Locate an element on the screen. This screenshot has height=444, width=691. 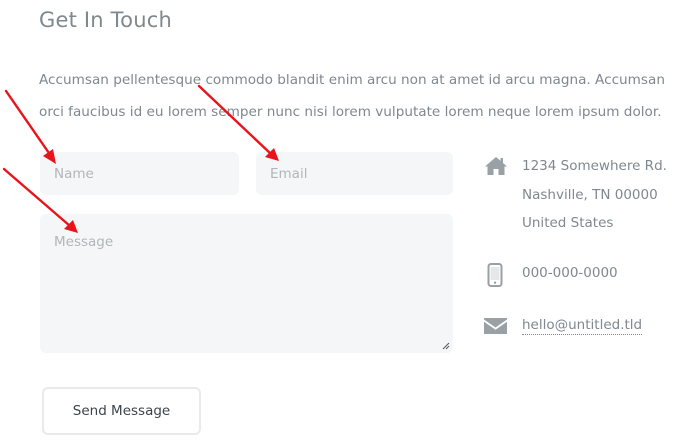
send-message-label: Send Message is located at coordinates (121, 411).